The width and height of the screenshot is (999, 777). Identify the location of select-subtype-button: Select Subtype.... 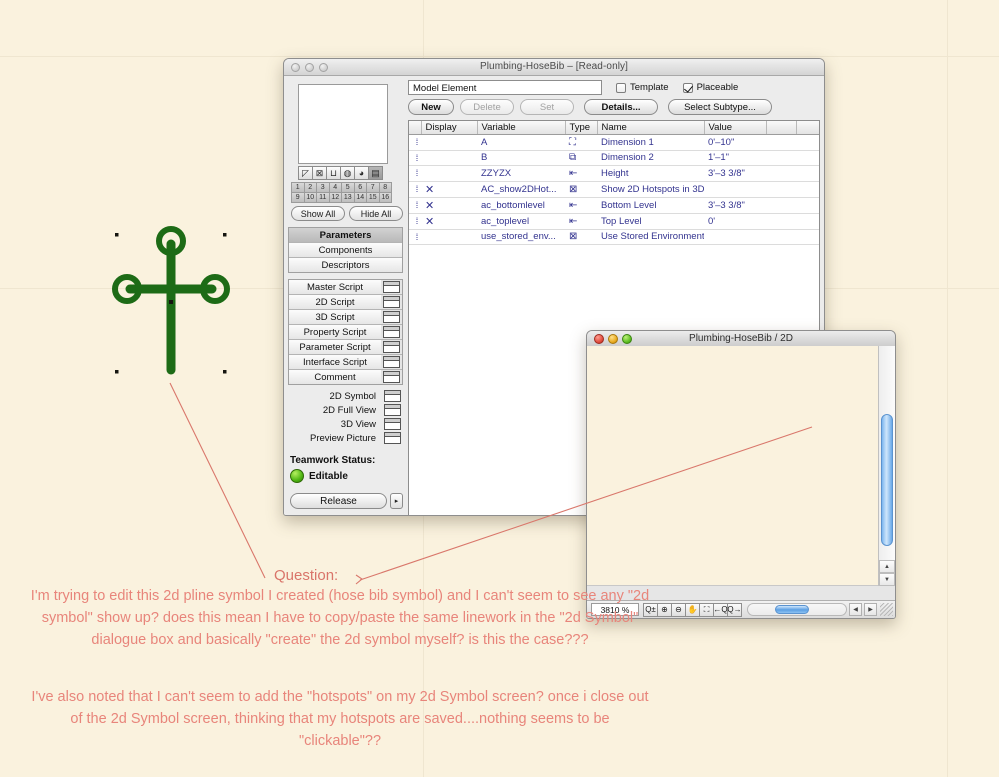
(720, 107).